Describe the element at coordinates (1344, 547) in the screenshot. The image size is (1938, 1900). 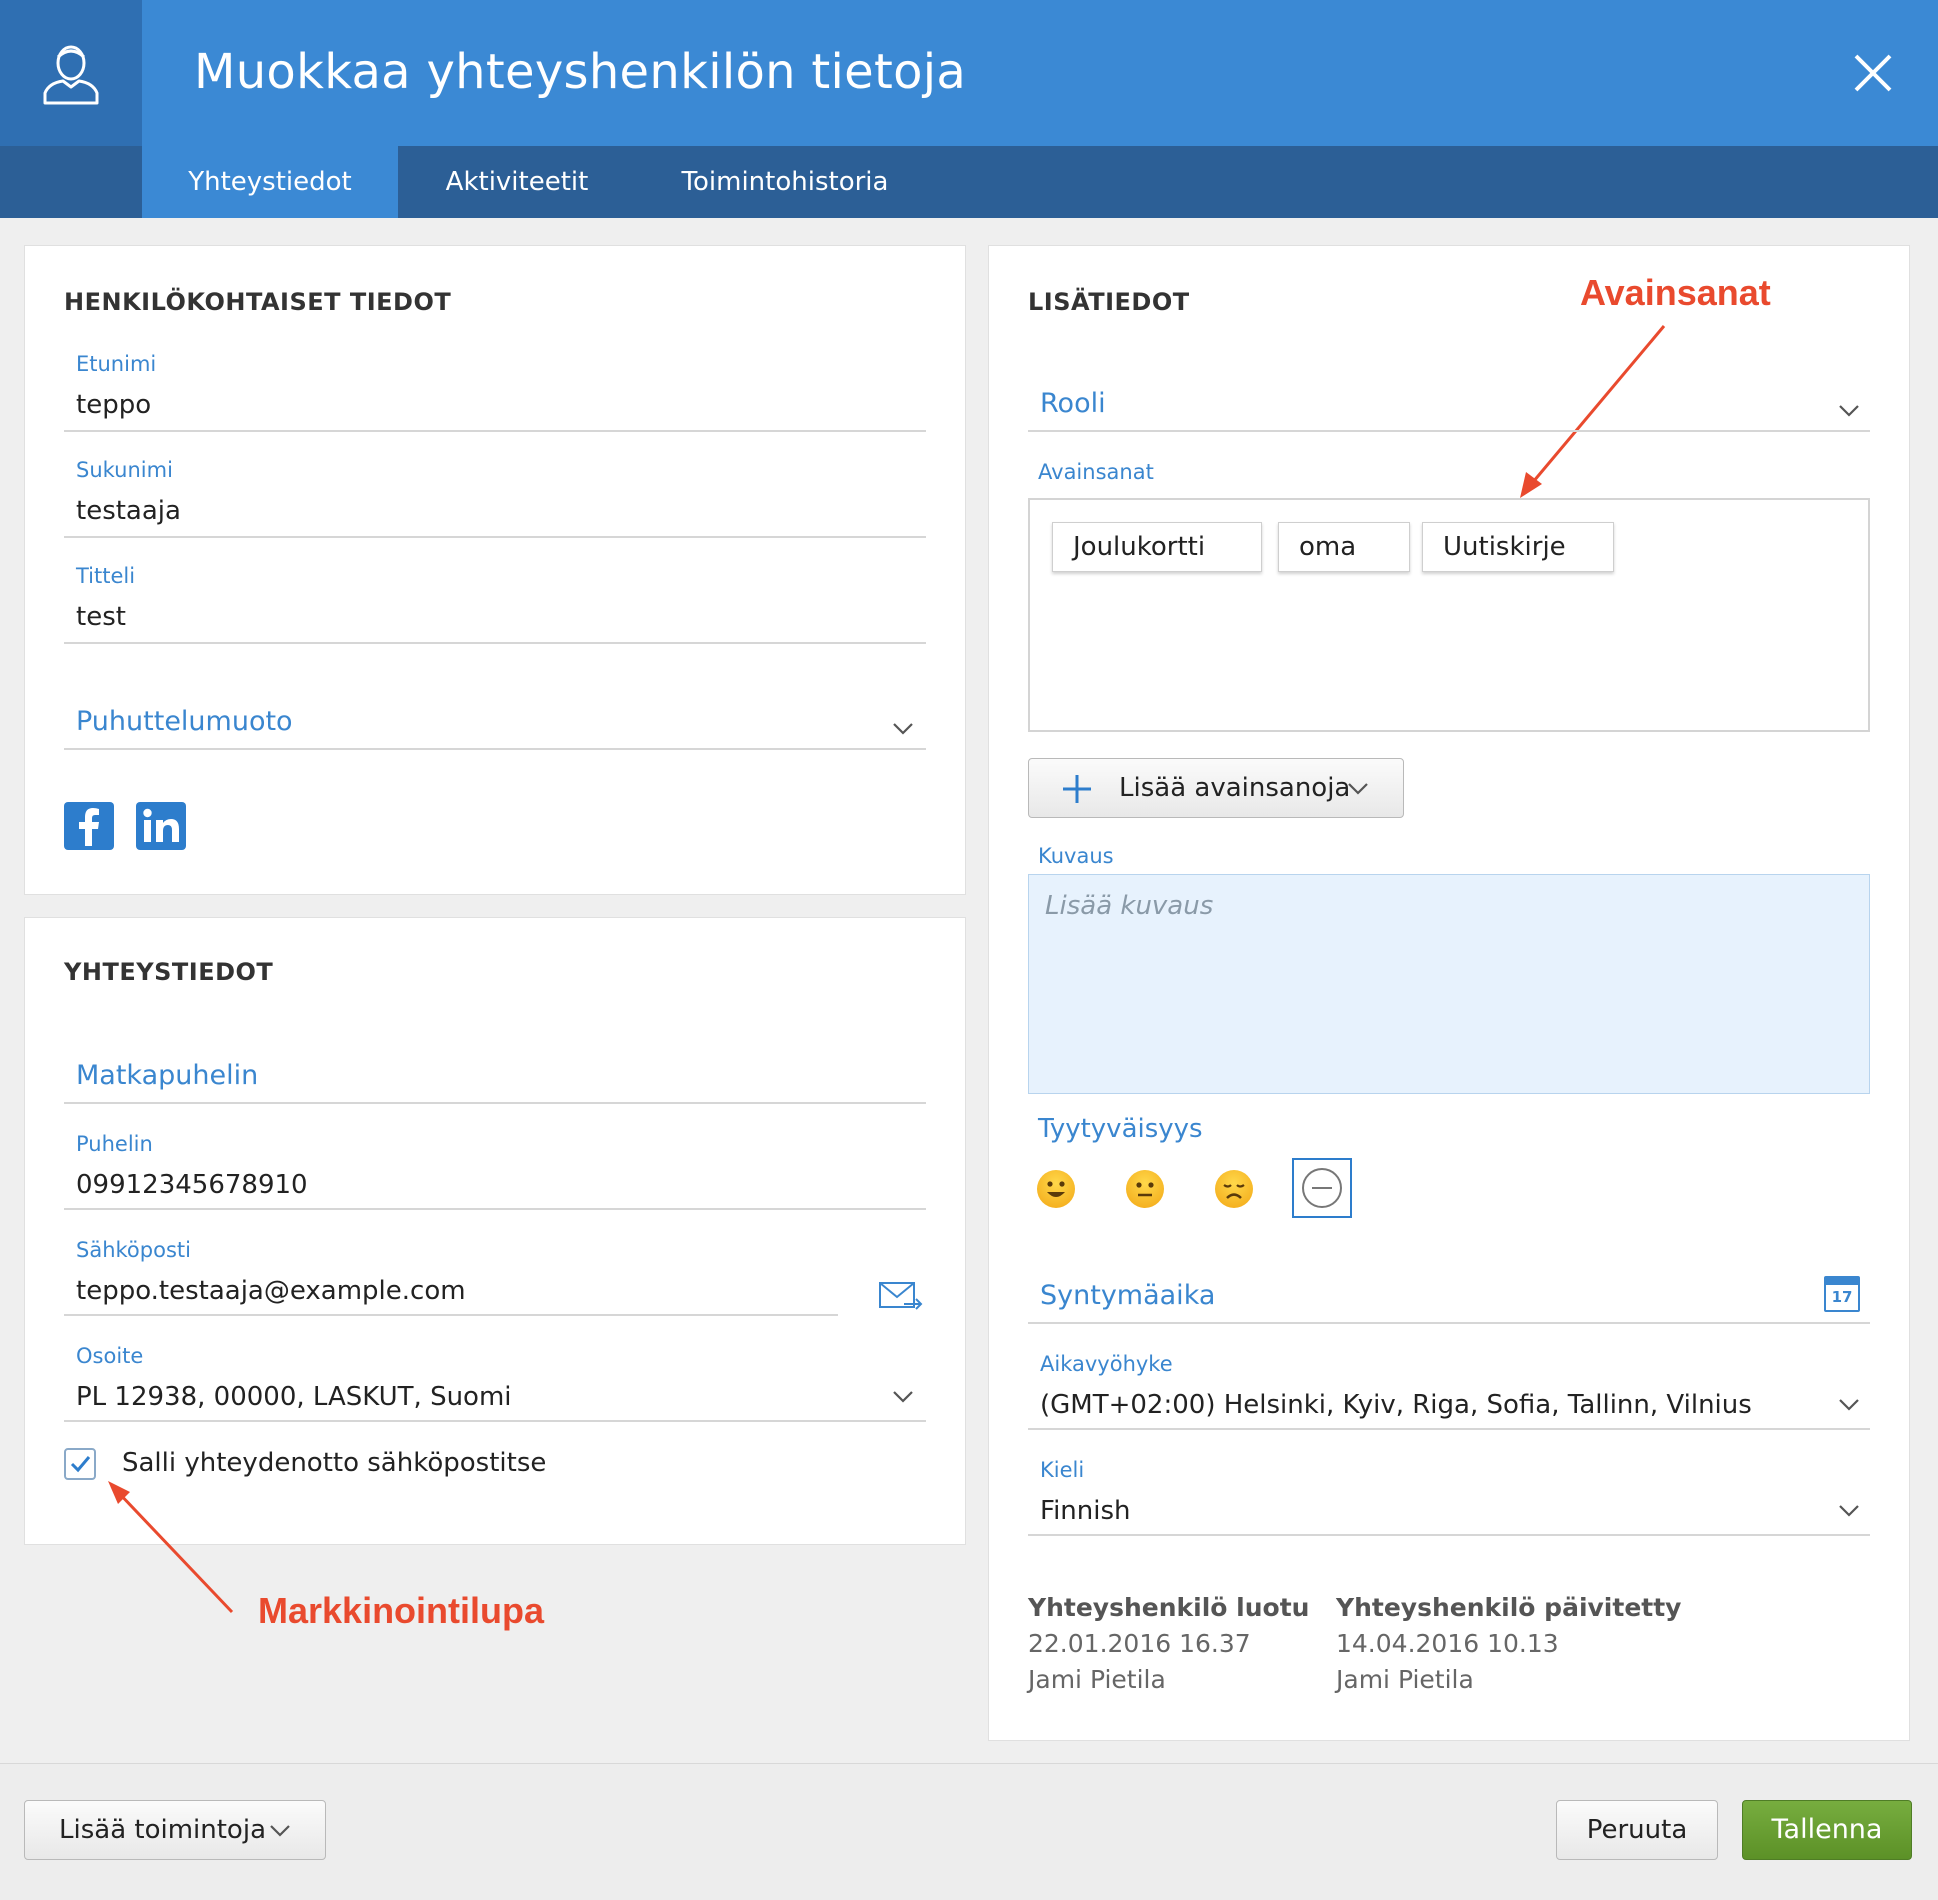
I see `keyword-chip: oma` at that location.